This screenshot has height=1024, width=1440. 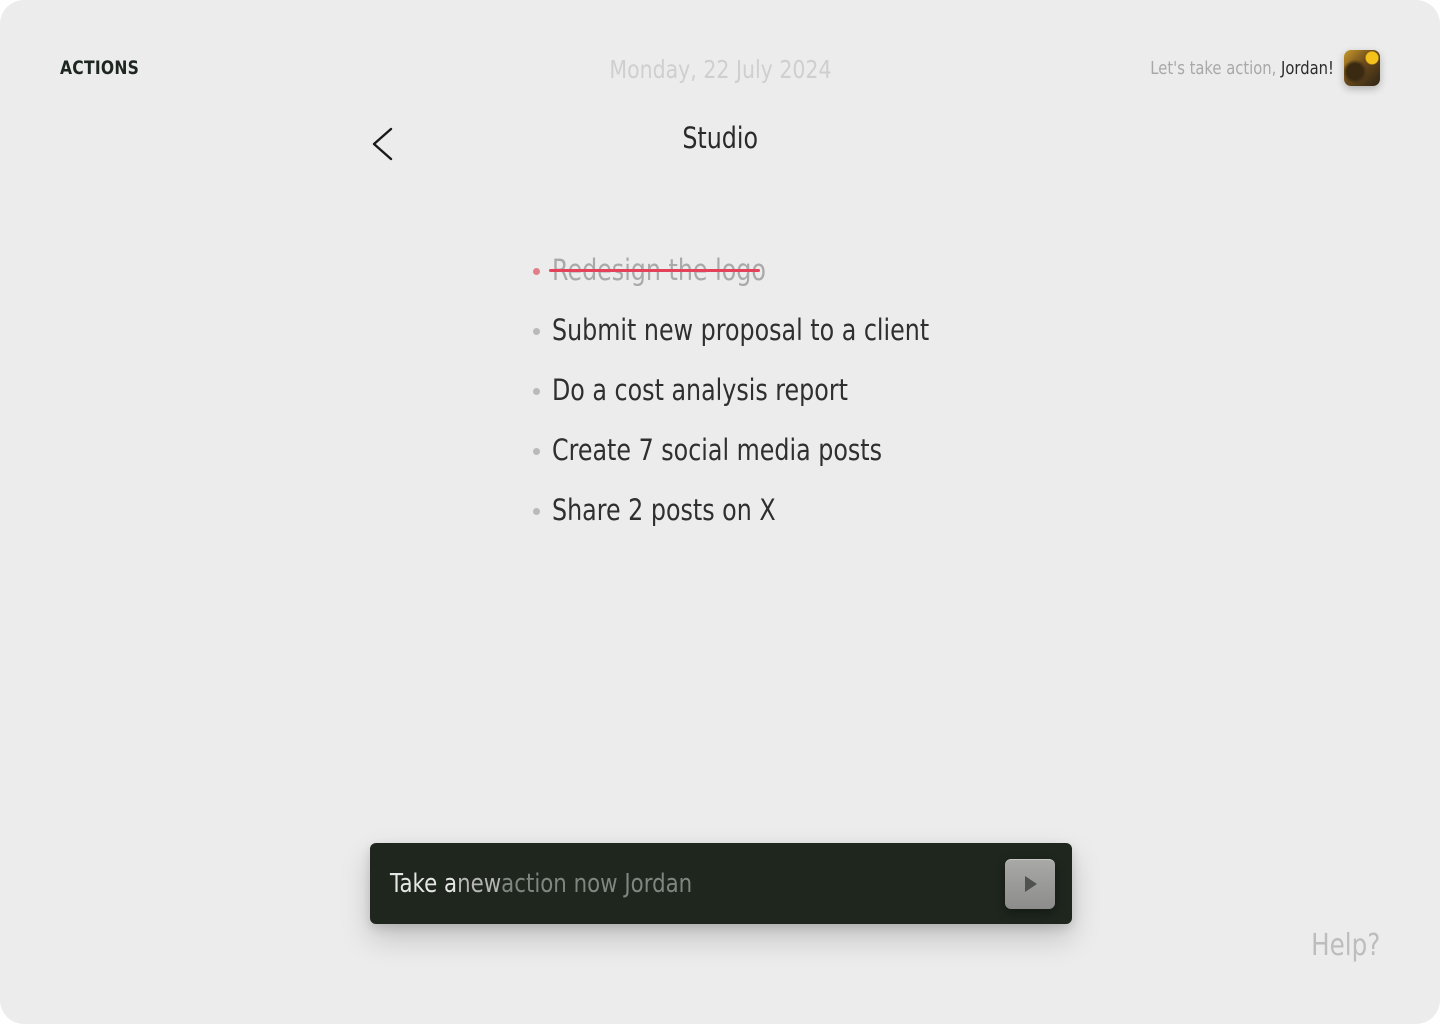 What do you see at coordinates (1362, 68) in the screenshot?
I see `avatar` at bounding box center [1362, 68].